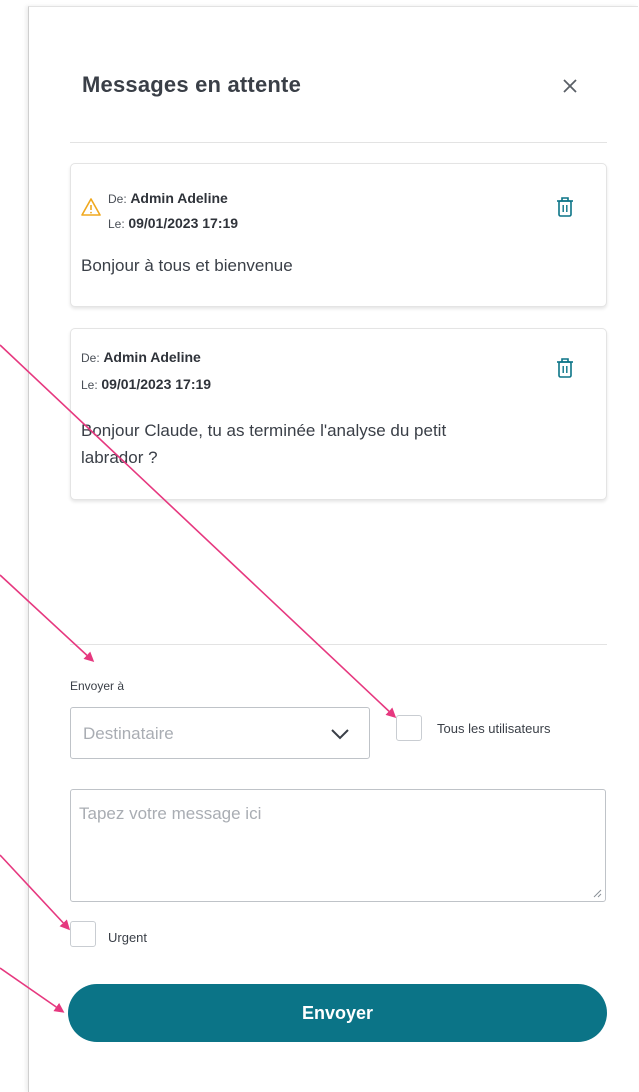  Describe the element at coordinates (597, 893) in the screenshot. I see `resize-handle-icon` at that location.